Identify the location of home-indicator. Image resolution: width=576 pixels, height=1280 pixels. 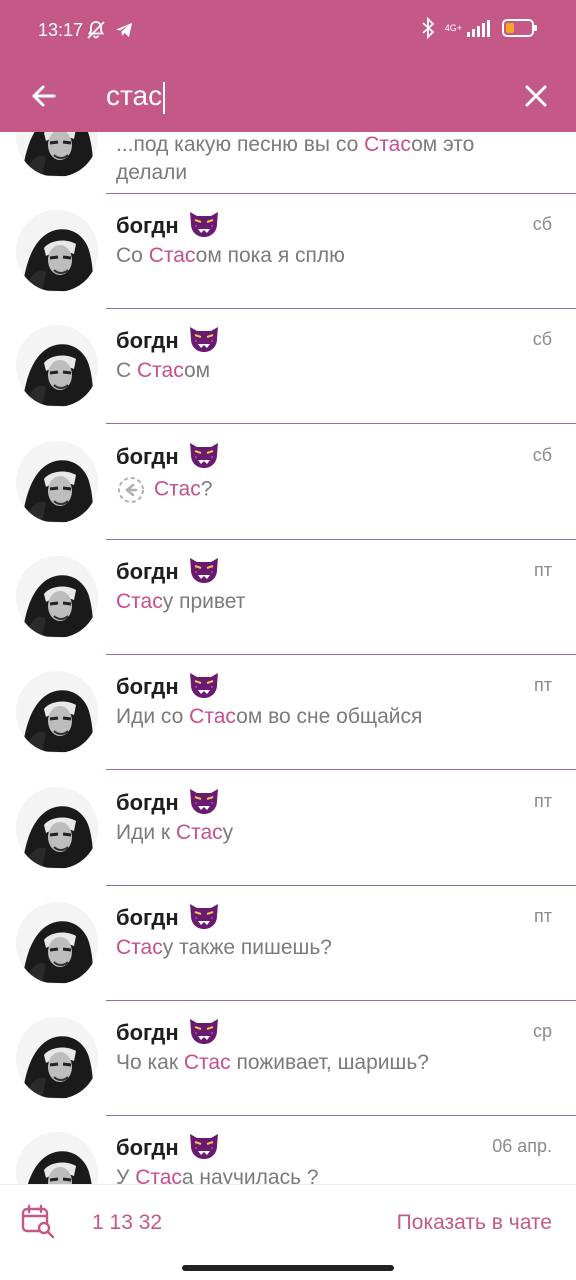
(288, 1268).